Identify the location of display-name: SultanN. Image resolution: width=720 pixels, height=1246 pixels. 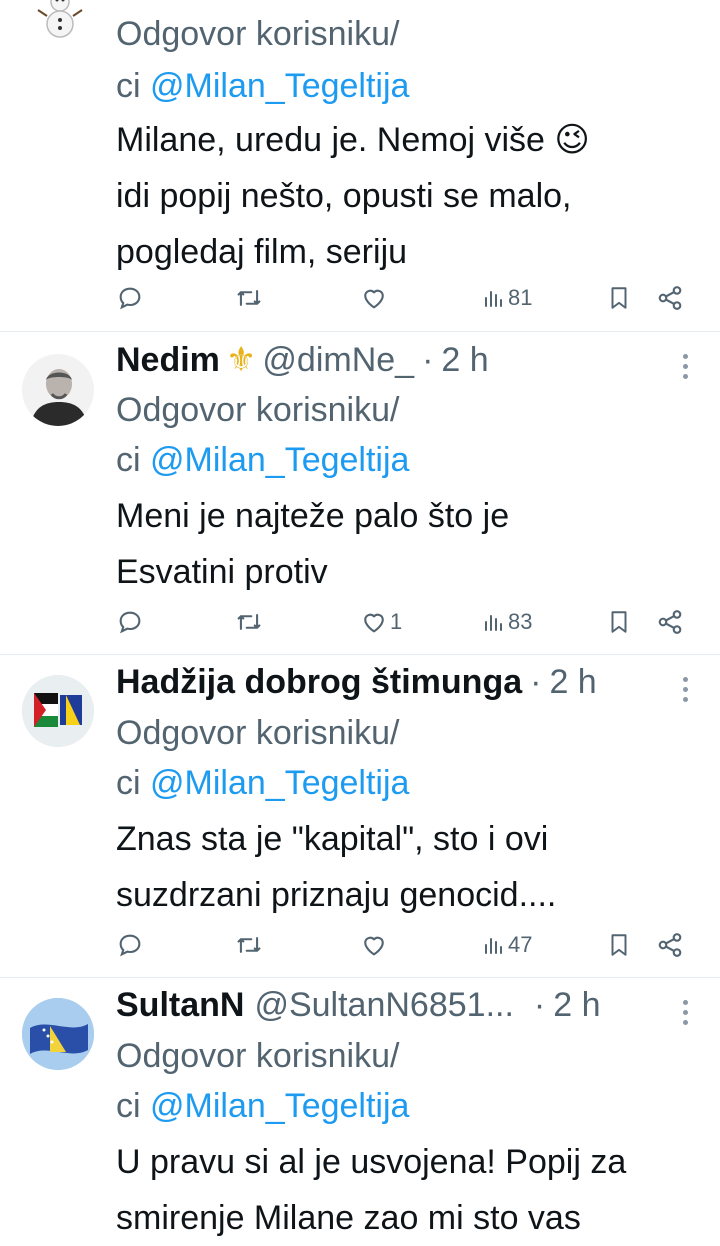
(180, 1005).